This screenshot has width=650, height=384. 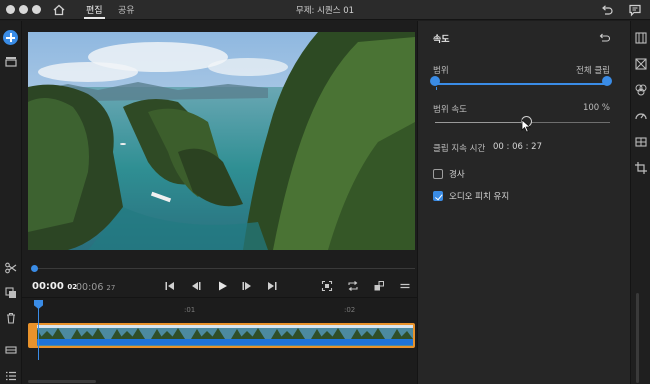 What do you see at coordinates (11, 202) in the screenshot?
I see `left-tool-rail` at bounding box center [11, 202].